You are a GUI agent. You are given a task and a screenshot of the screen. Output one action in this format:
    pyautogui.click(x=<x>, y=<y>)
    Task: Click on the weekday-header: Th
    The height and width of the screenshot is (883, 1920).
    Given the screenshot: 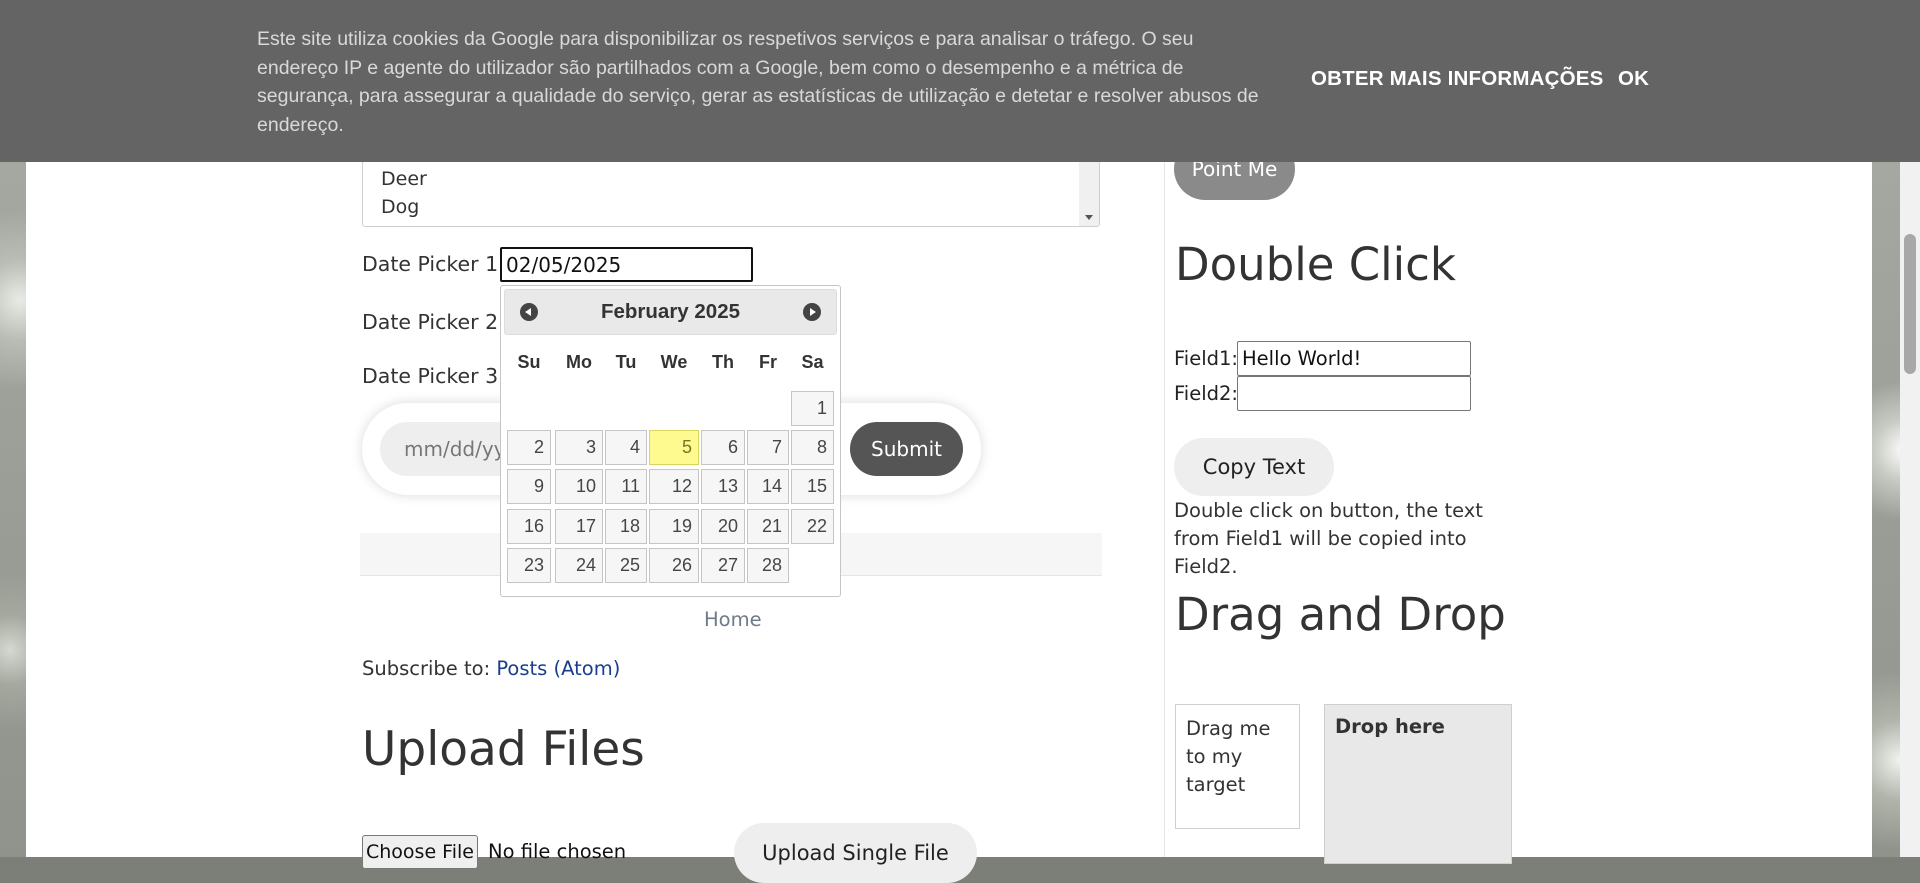 What is the action you would take?
    pyautogui.click(x=723, y=362)
    